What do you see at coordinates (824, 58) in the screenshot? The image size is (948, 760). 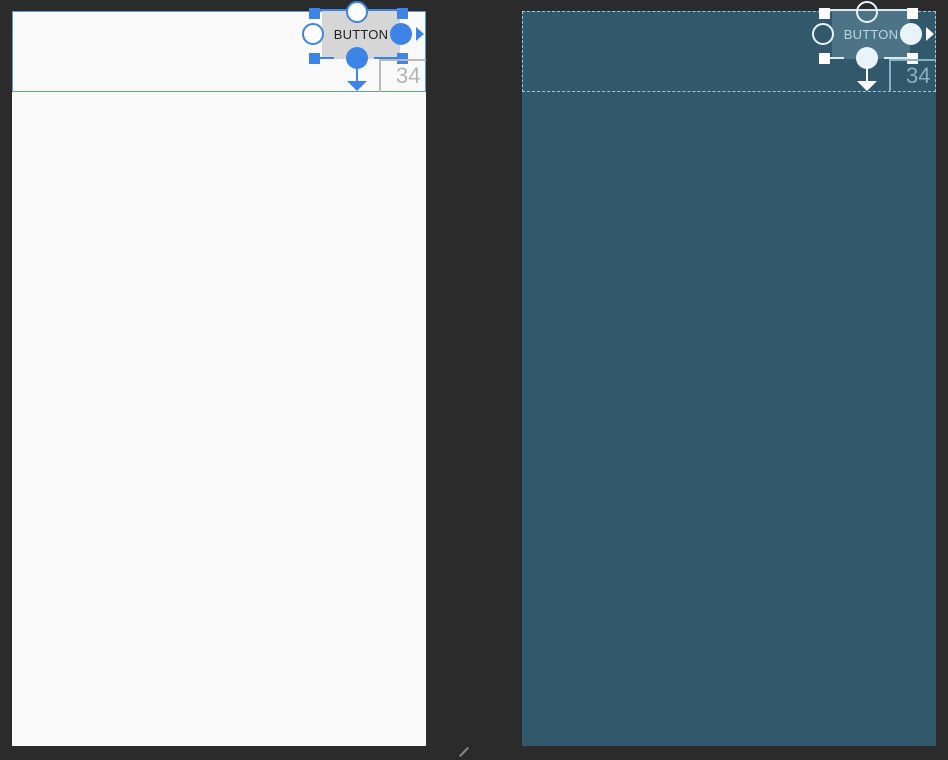 I see `blueprint-resize-handle-bottom-left` at bounding box center [824, 58].